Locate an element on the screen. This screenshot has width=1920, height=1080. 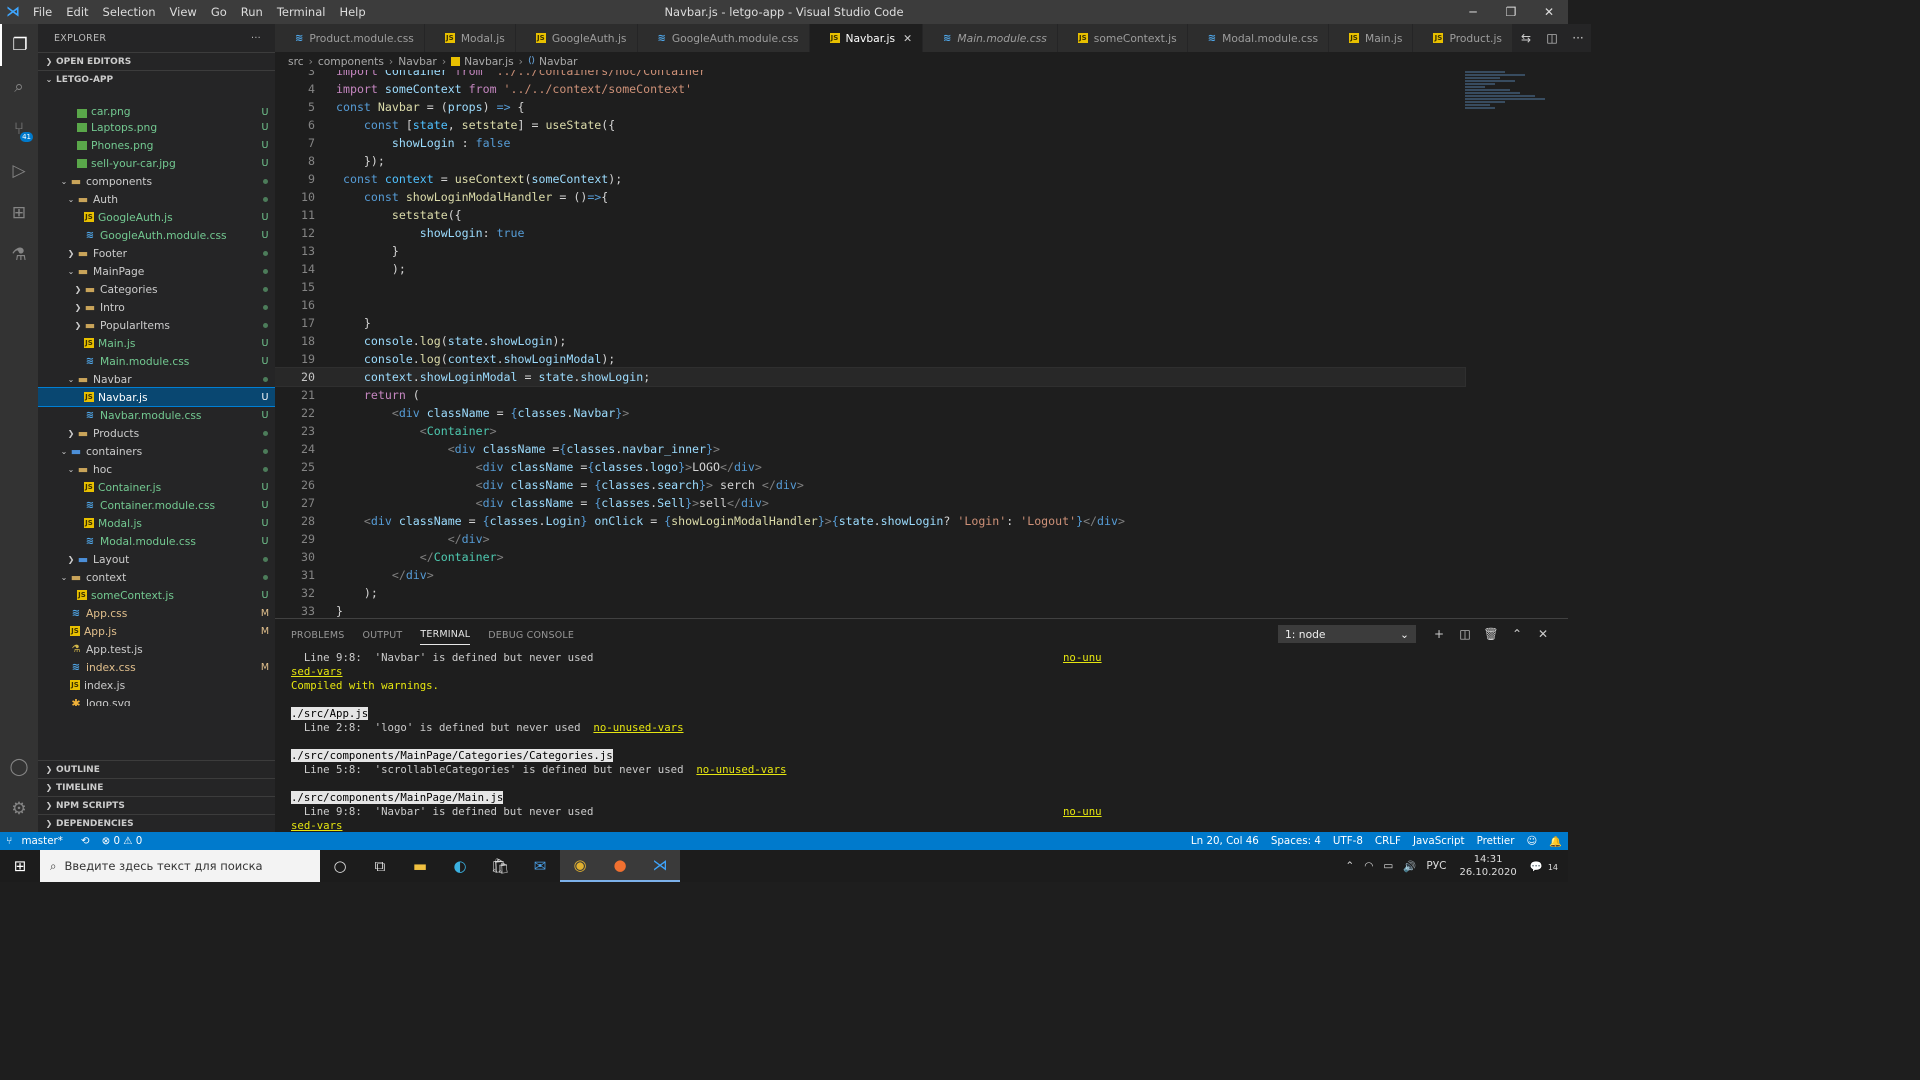
tree-item-laptops-png: Laptops.png U is located at coordinates (156, 127).